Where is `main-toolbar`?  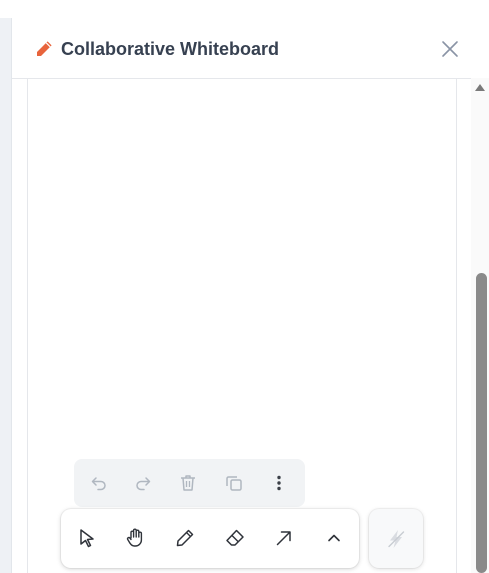 main-toolbar is located at coordinates (210, 538).